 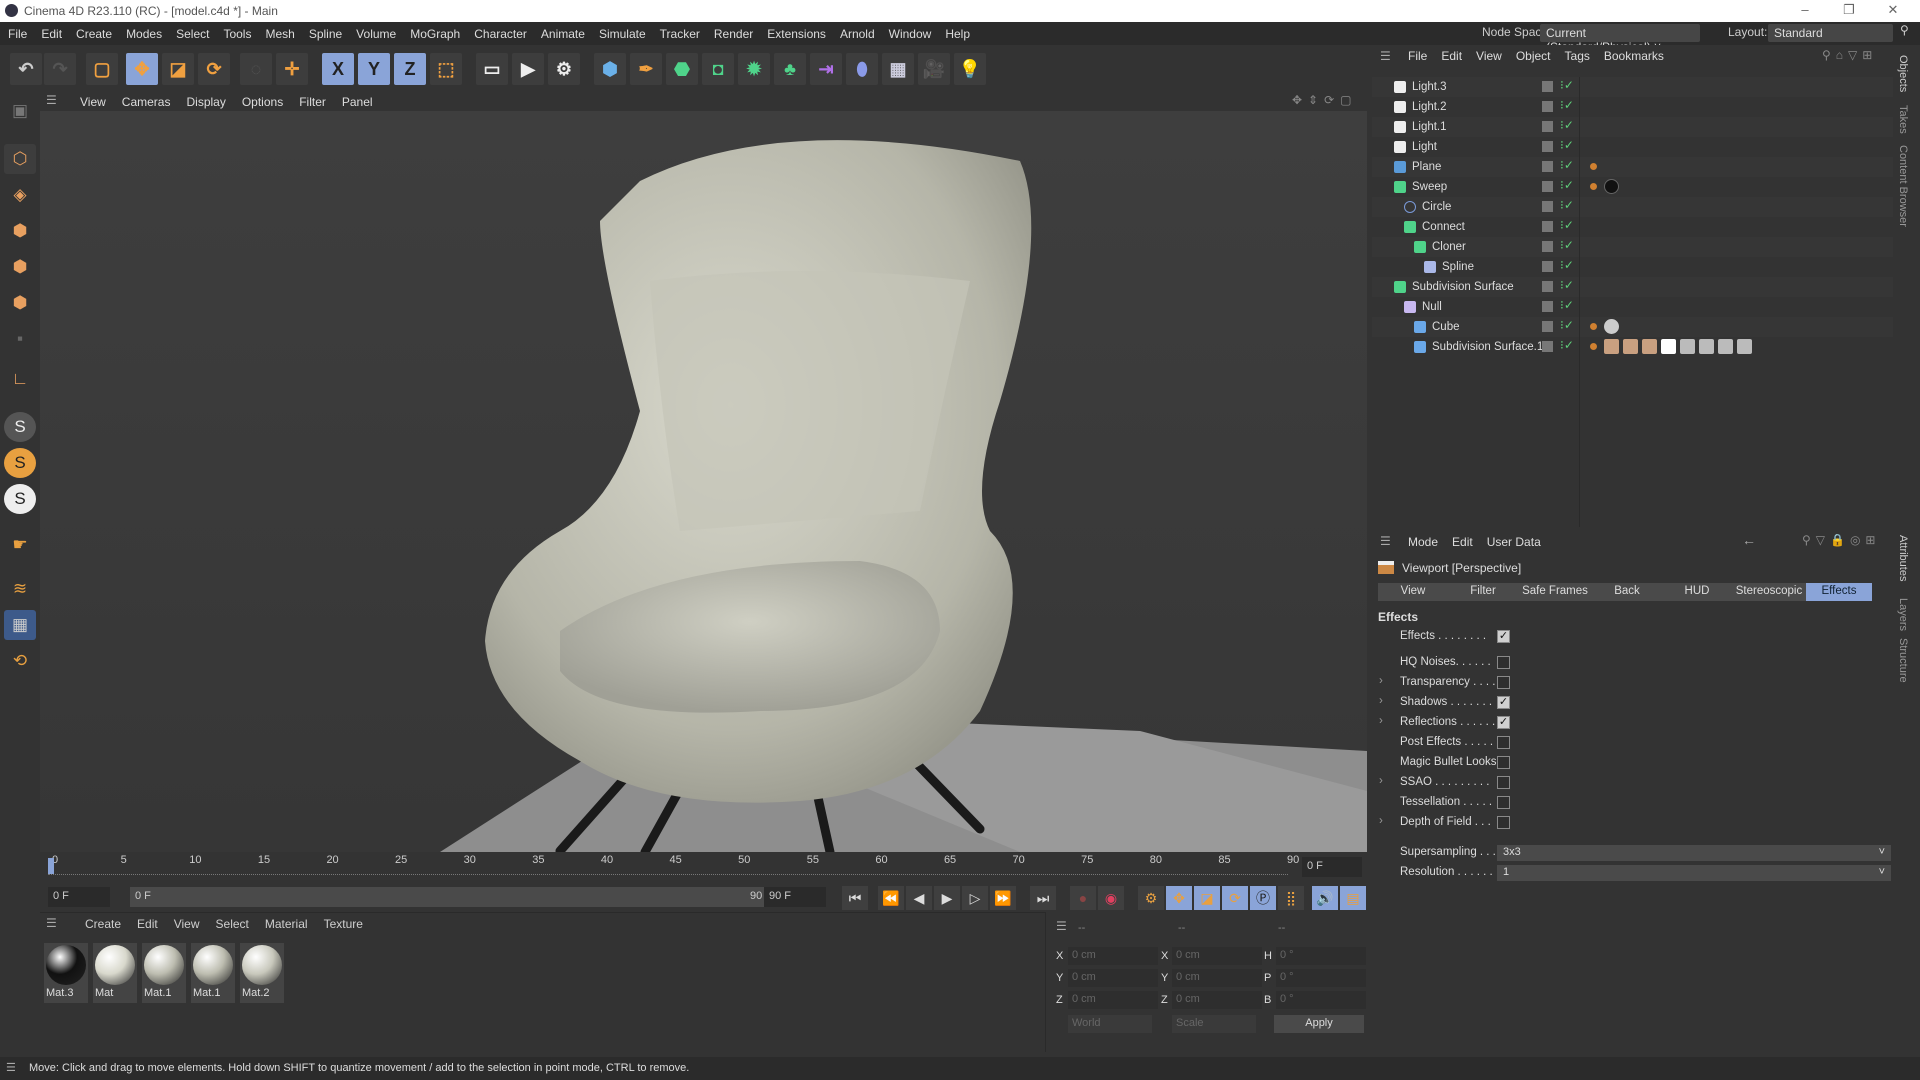 I want to click on menu-edit: Edit, so click(x=51, y=34).